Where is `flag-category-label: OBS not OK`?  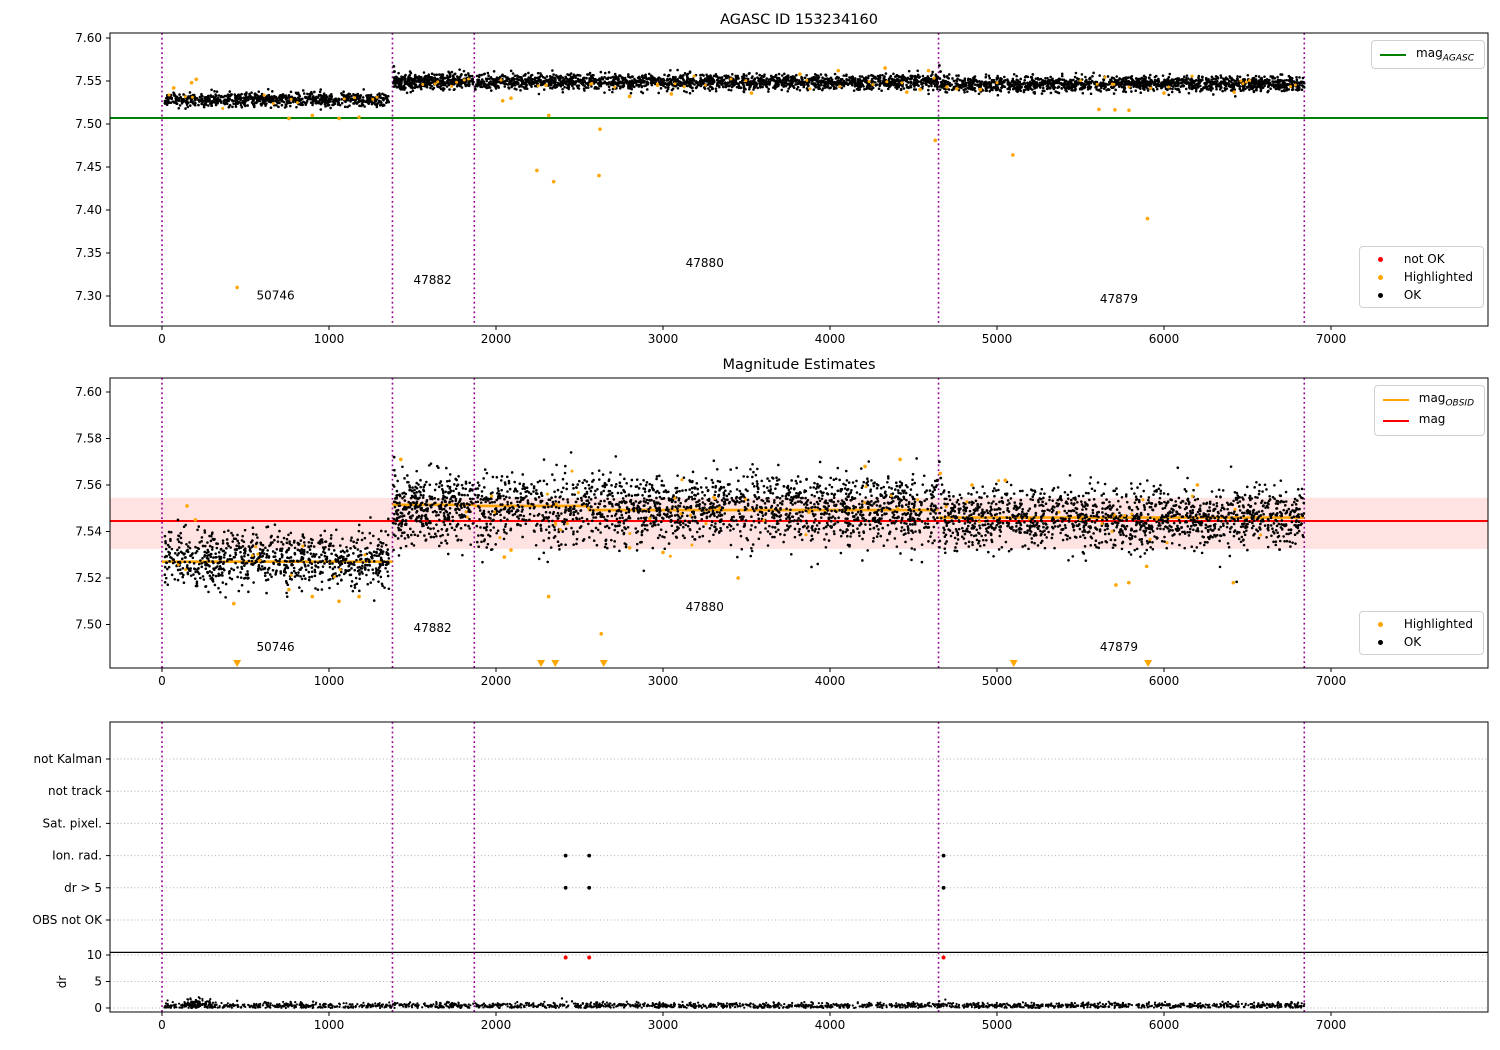 flag-category-label: OBS not OK is located at coordinates (67, 920).